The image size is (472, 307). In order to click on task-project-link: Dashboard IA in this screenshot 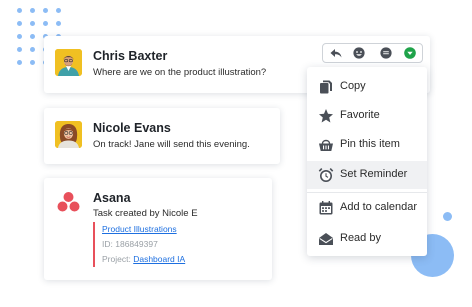, I will do `click(159, 259)`.